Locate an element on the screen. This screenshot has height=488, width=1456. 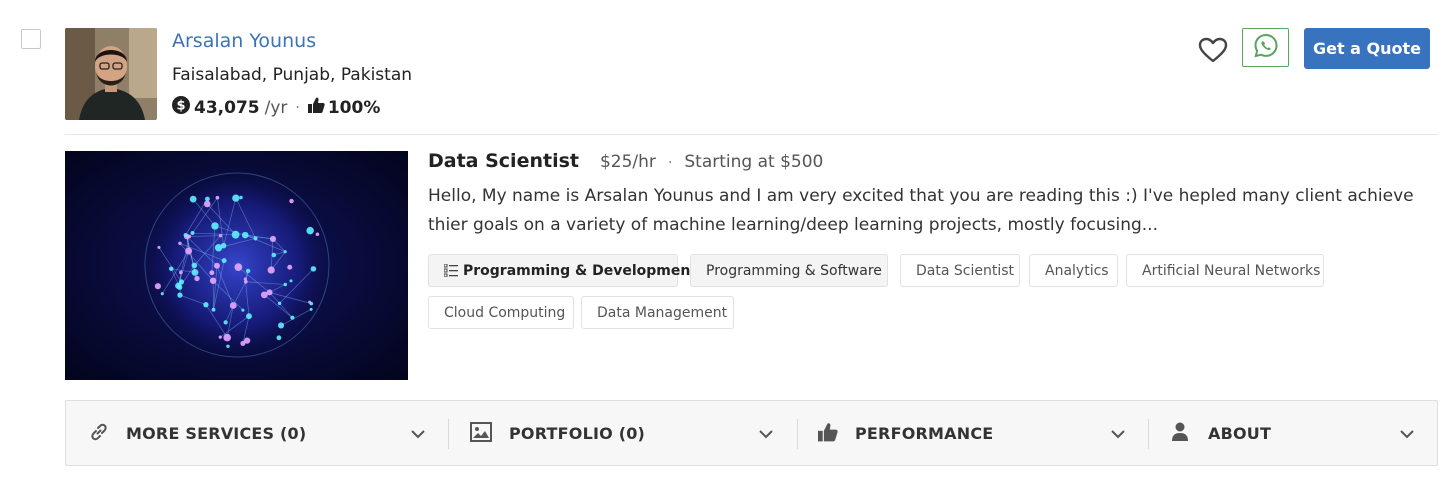
tab-label: PERFORMANCE is located at coordinates (924, 433).